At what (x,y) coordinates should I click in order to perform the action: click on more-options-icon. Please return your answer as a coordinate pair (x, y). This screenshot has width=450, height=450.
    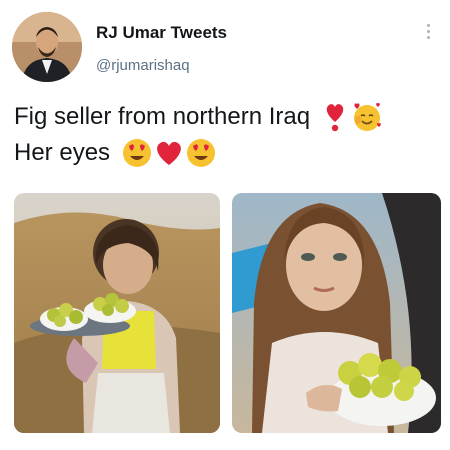
    Looking at the image, I should click on (428, 34).